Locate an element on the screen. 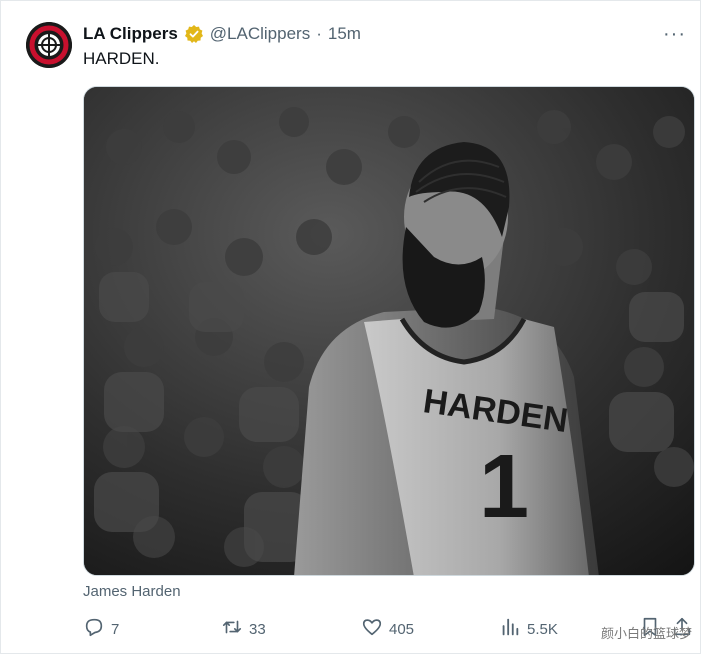 This screenshot has height=654, width=701. views-chart-icon is located at coordinates (510, 629).